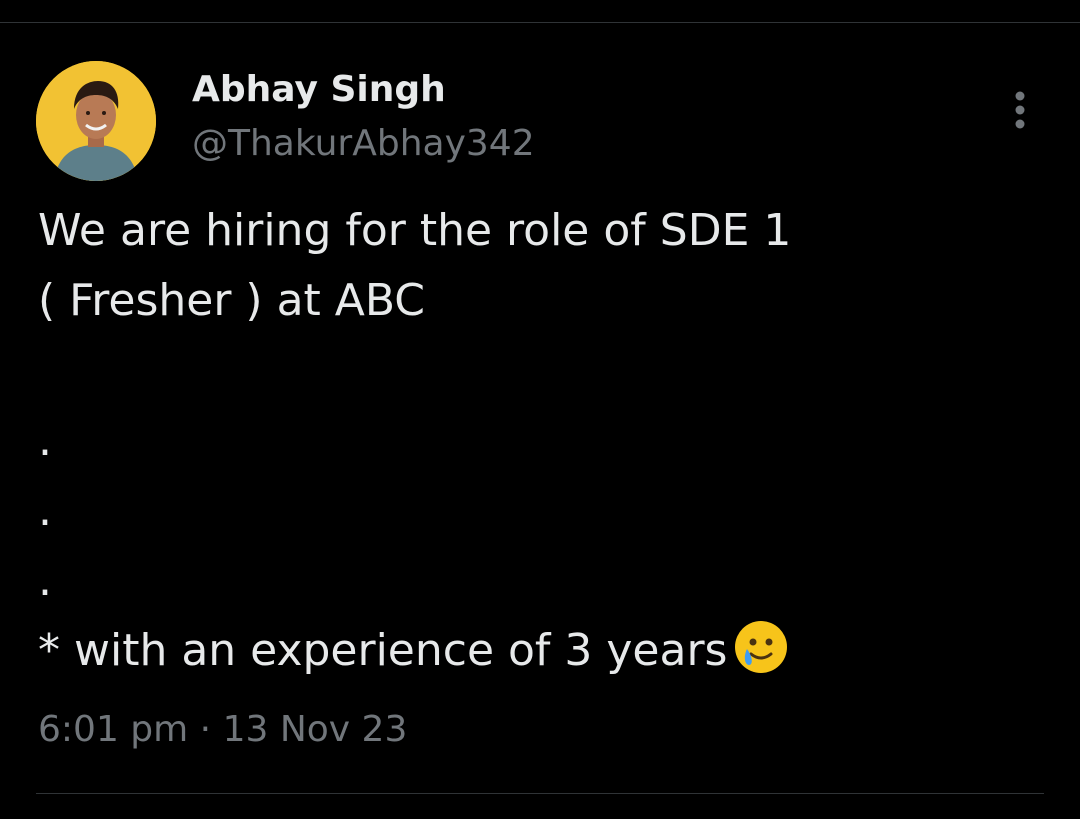 This screenshot has height=819, width=1080. What do you see at coordinates (540, 793) in the screenshot?
I see `bottom-divider` at bounding box center [540, 793].